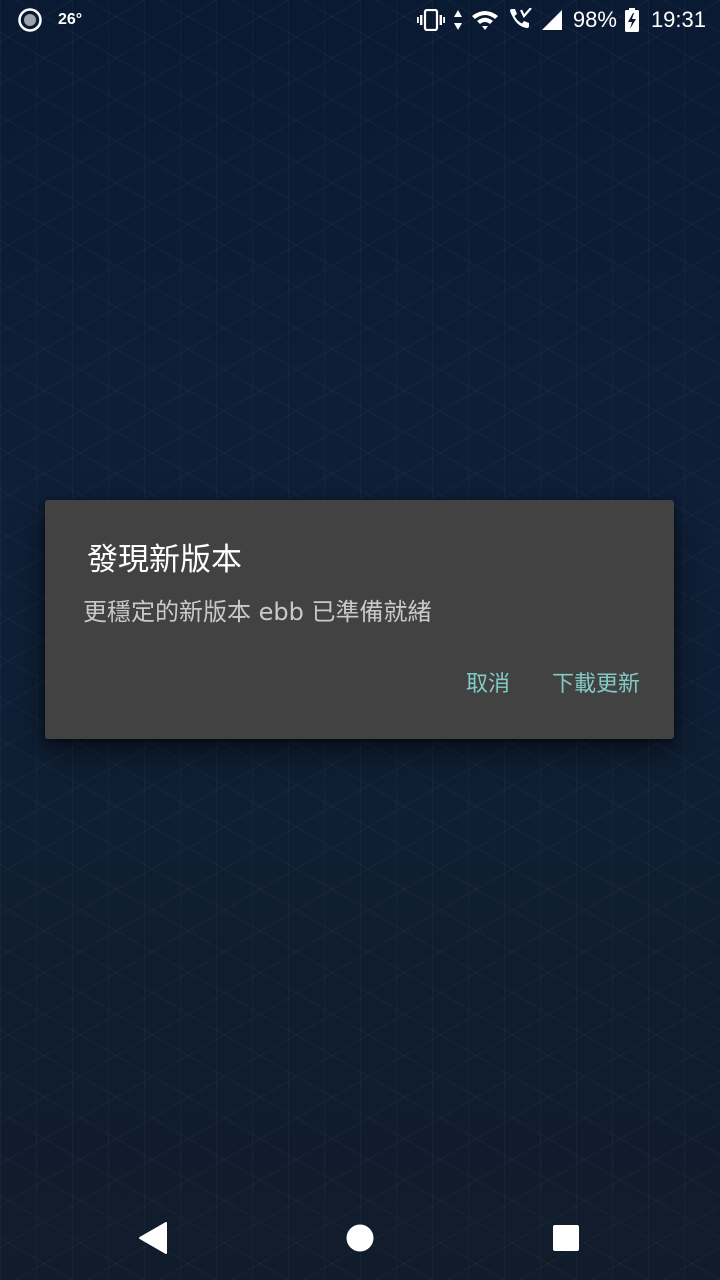 Image resolution: width=720 pixels, height=1280 pixels. Describe the element at coordinates (532, 682) in the screenshot. I see `dialog-actions: 取消 下載更新` at that location.